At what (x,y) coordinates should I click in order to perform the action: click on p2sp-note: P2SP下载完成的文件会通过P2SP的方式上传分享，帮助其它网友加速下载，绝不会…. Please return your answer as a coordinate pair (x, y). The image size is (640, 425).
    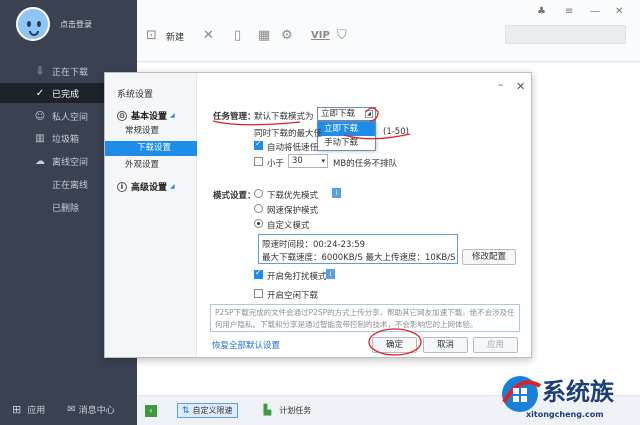
    Looking at the image, I should click on (365, 318).